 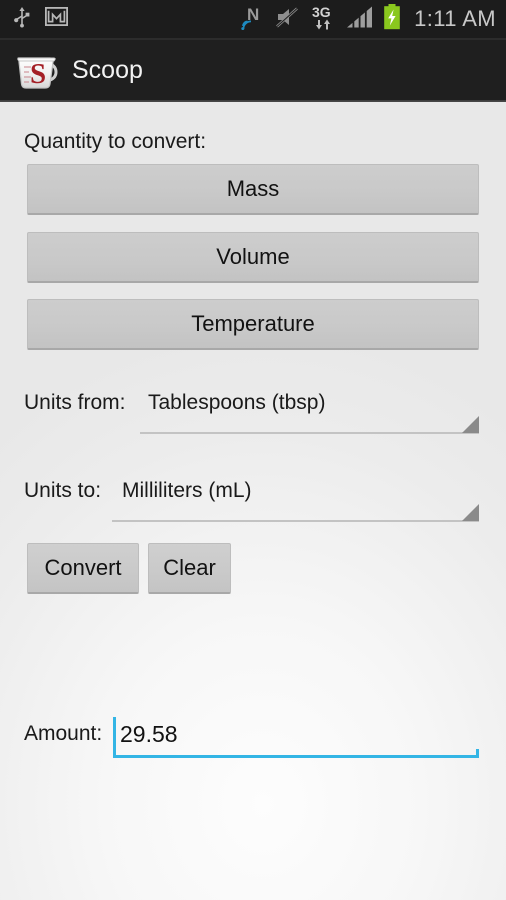 What do you see at coordinates (296, 753) in the screenshot?
I see `amount-underline` at bounding box center [296, 753].